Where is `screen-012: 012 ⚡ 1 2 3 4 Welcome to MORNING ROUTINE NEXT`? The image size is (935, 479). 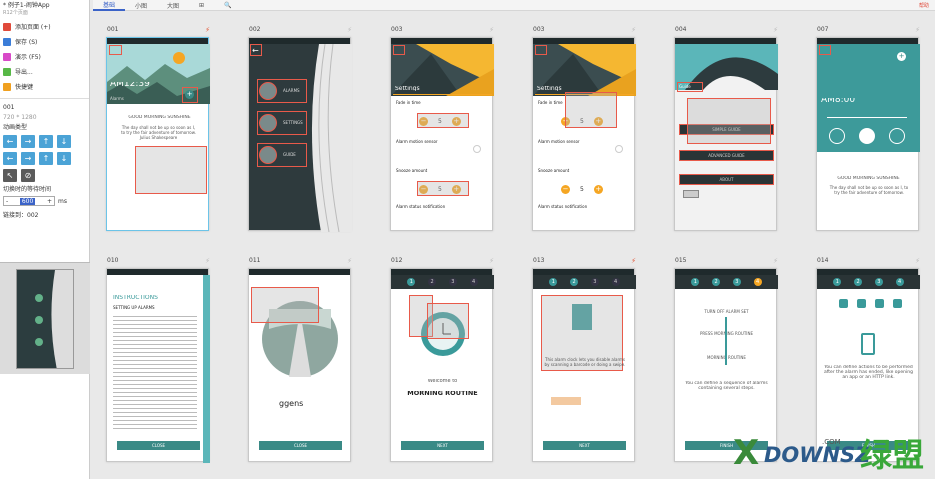
screen-012: 012 ⚡ 1 2 3 4 Welcome to MORNING ROUTINE NEXT is located at coordinates (442, 359).